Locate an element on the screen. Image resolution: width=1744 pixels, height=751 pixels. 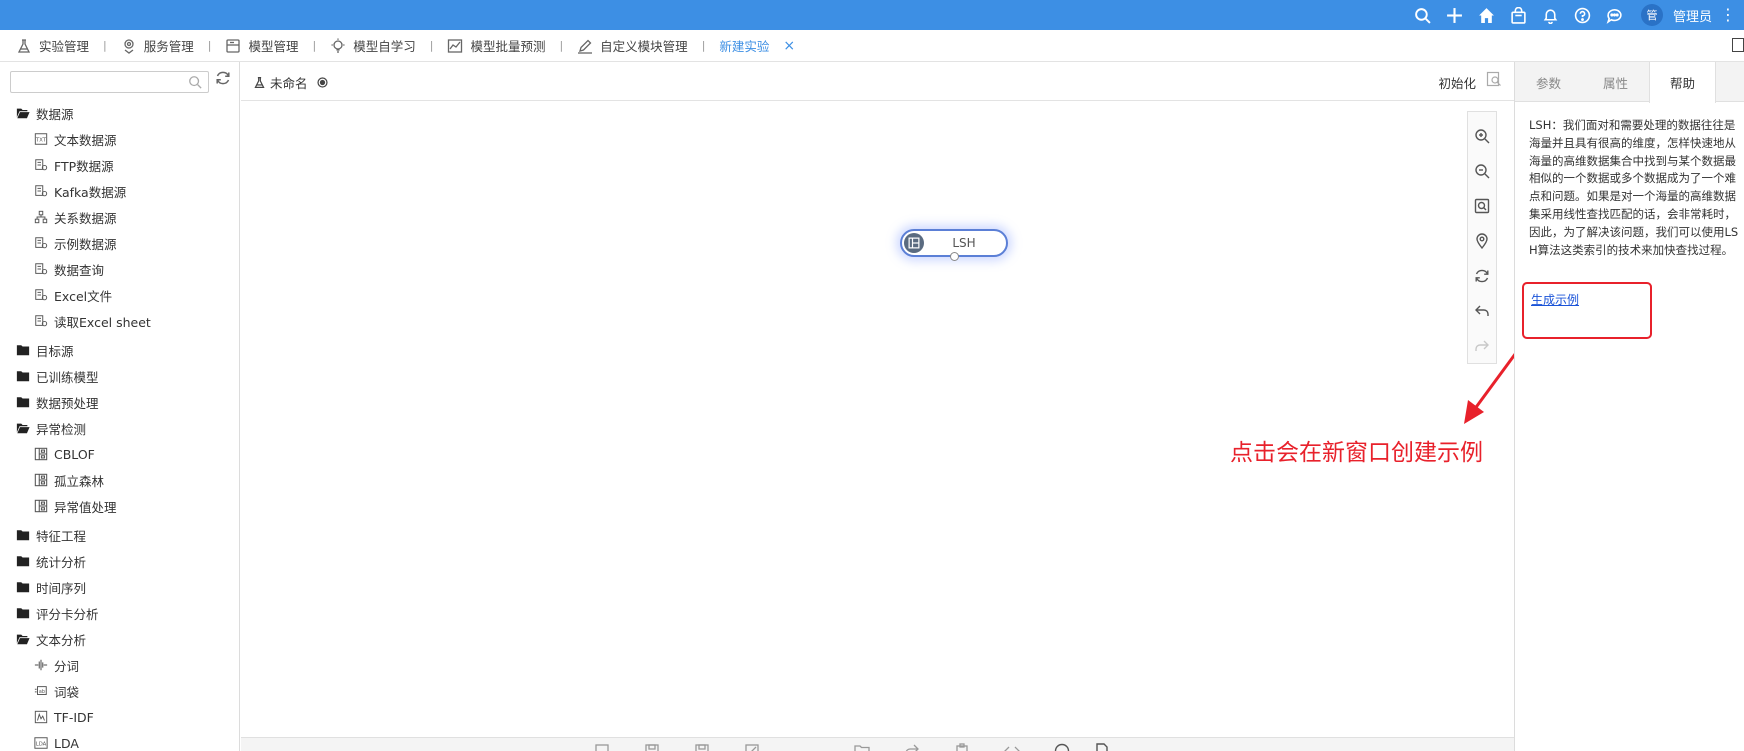
save-icon is located at coordinates (652, 747).